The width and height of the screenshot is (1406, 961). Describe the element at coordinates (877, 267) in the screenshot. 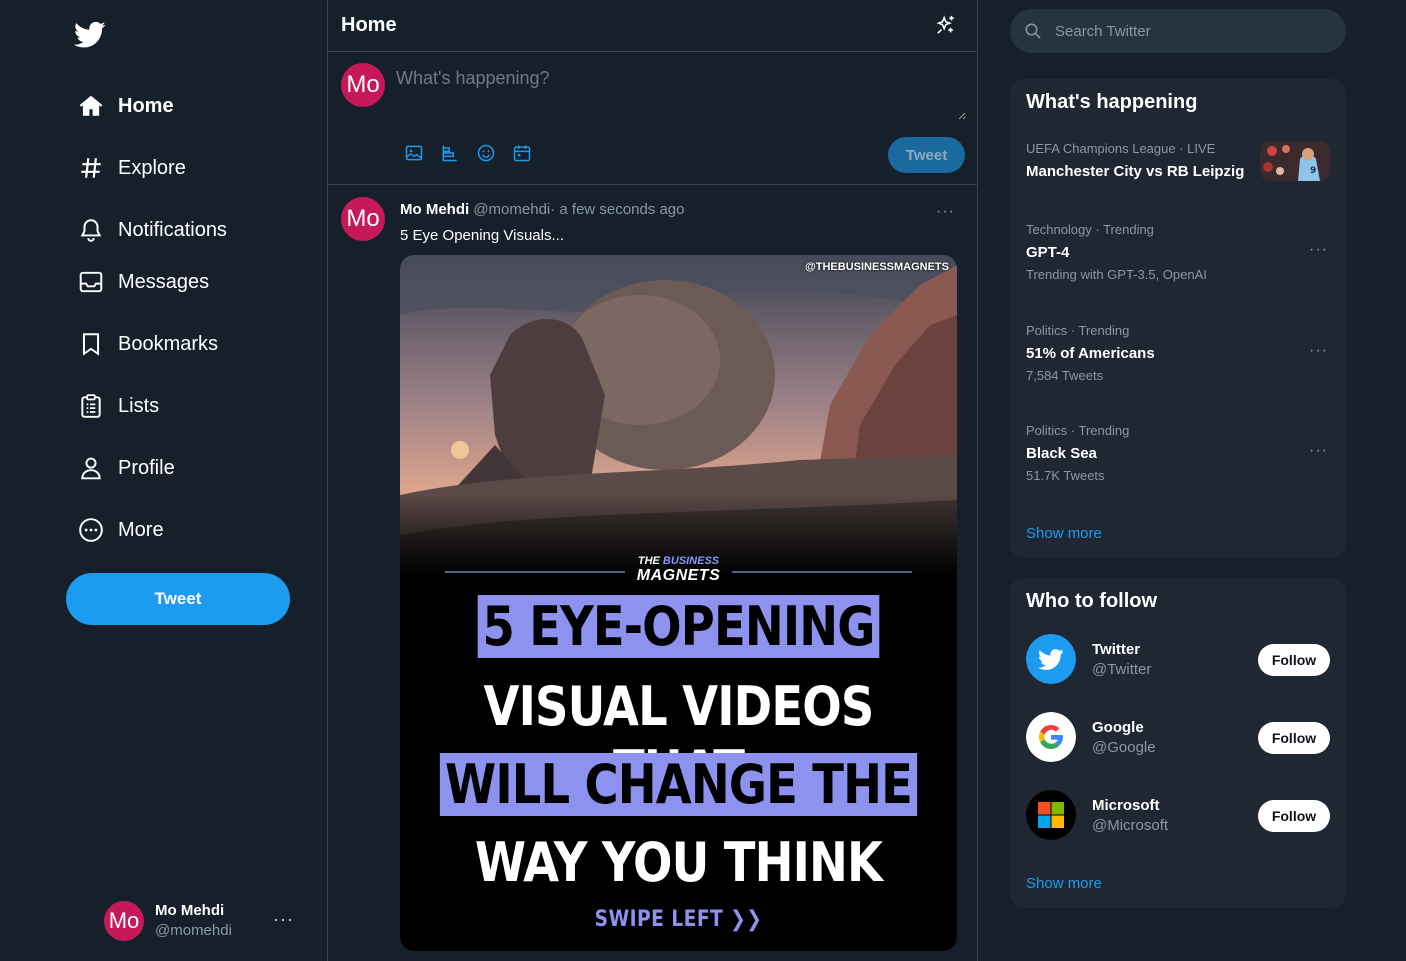

I see `media-watermark: @THEBUSINESSMAGNETS` at that location.